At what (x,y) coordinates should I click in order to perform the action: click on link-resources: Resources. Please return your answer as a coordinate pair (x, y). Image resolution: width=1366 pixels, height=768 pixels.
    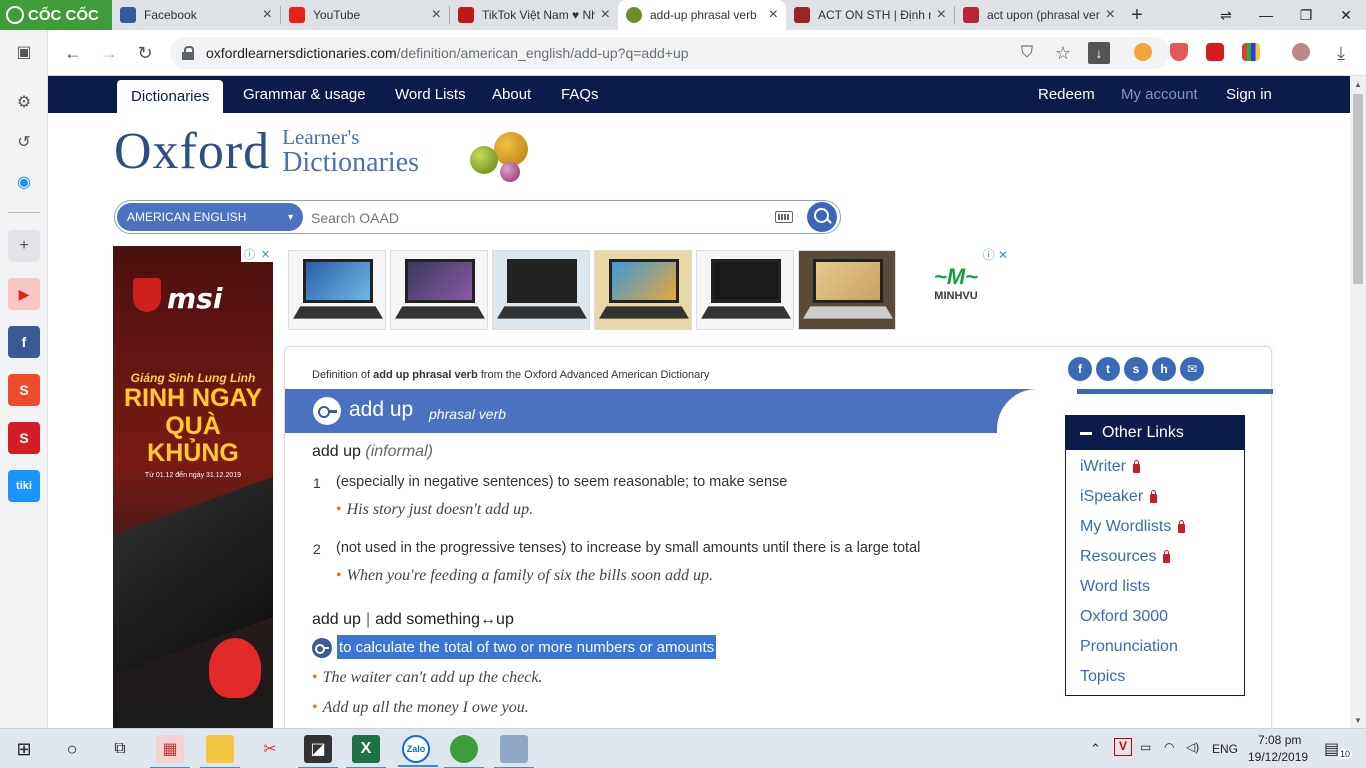
    Looking at the image, I should click on (1125, 557).